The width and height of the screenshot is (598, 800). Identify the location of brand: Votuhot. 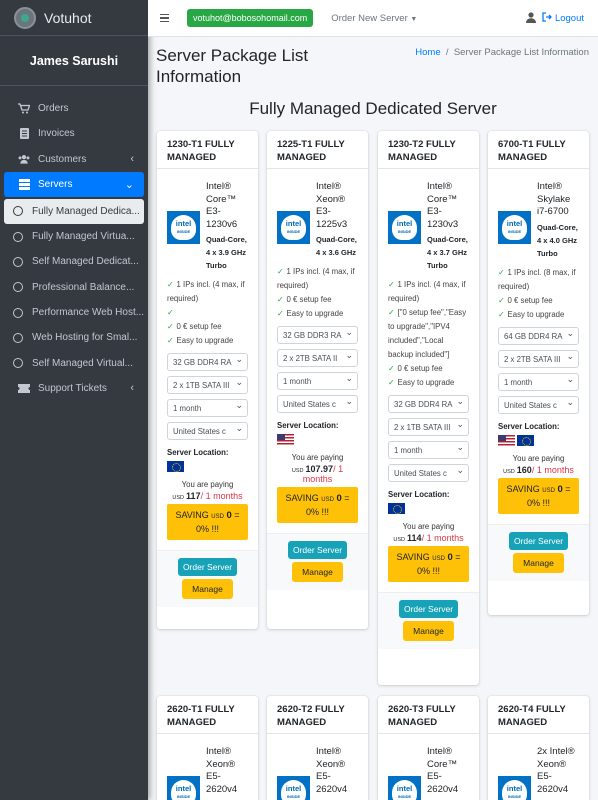
(74, 18).